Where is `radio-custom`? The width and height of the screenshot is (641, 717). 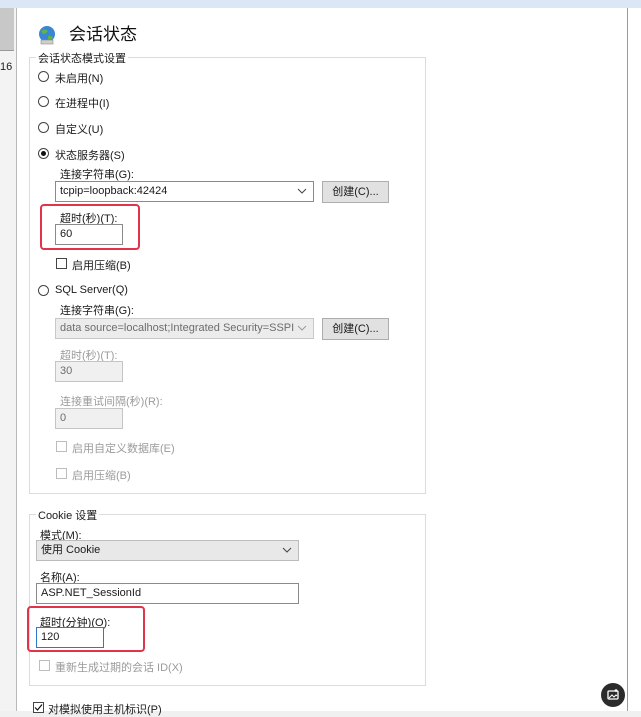
radio-custom is located at coordinates (43, 127).